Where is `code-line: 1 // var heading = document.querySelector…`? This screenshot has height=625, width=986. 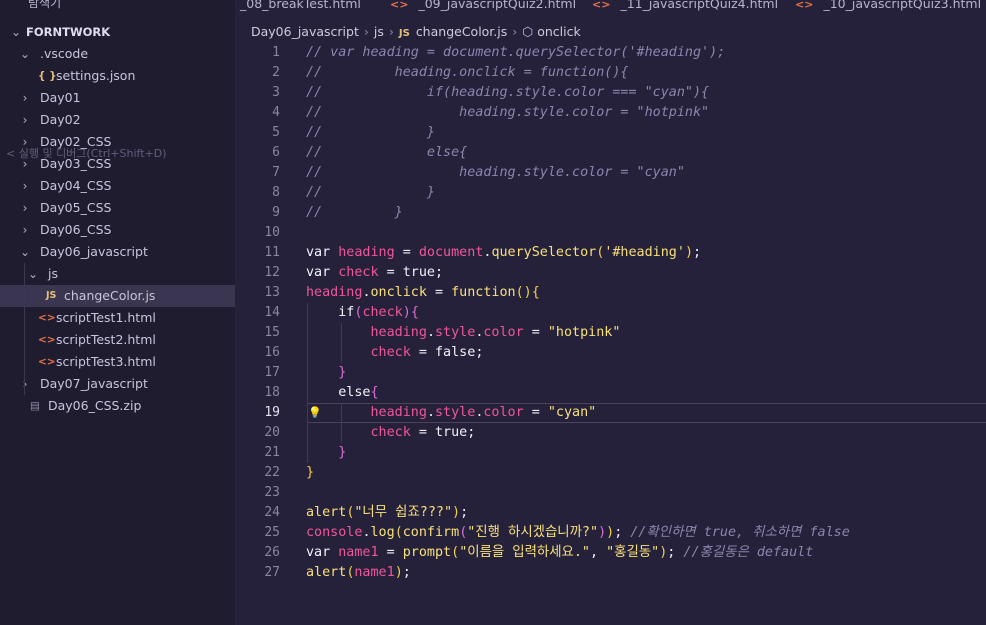
code-line: 1 // var heading = document.querySelector… is located at coordinates (610, 53).